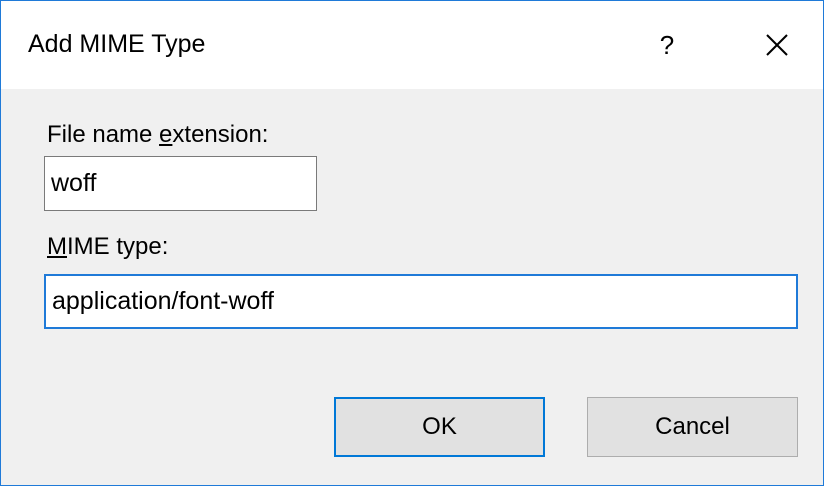 The image size is (824, 486). What do you see at coordinates (421, 301) in the screenshot?
I see `mime-type-input: application/font-woff` at bounding box center [421, 301].